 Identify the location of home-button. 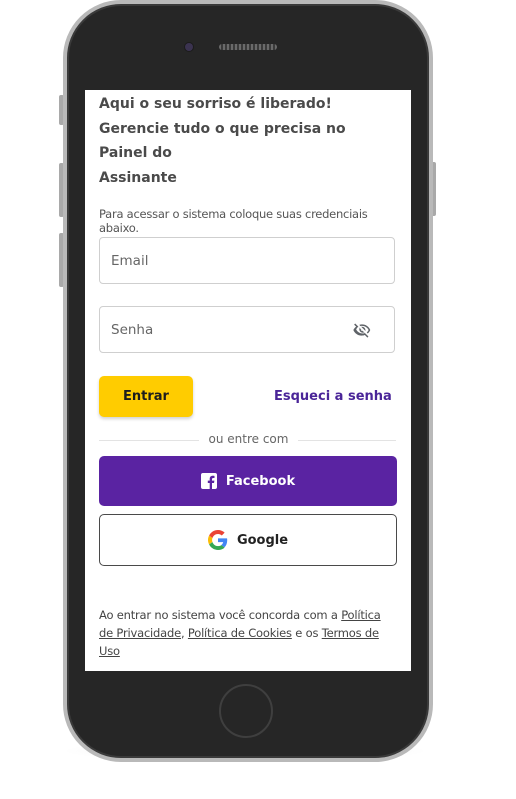
(246, 711).